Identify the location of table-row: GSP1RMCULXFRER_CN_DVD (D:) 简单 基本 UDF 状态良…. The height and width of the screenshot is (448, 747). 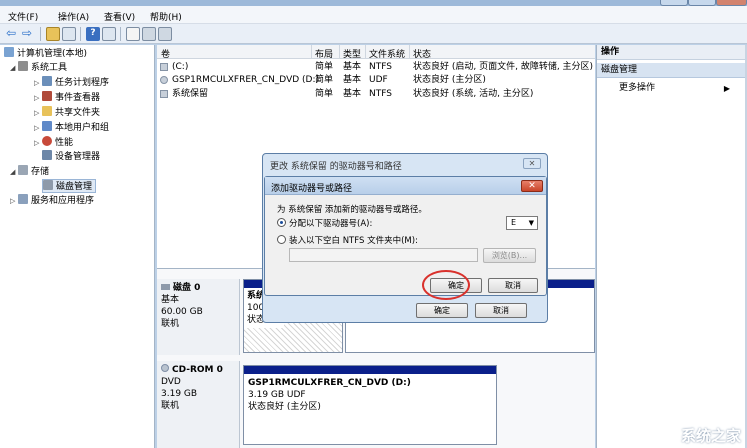
(376, 80).